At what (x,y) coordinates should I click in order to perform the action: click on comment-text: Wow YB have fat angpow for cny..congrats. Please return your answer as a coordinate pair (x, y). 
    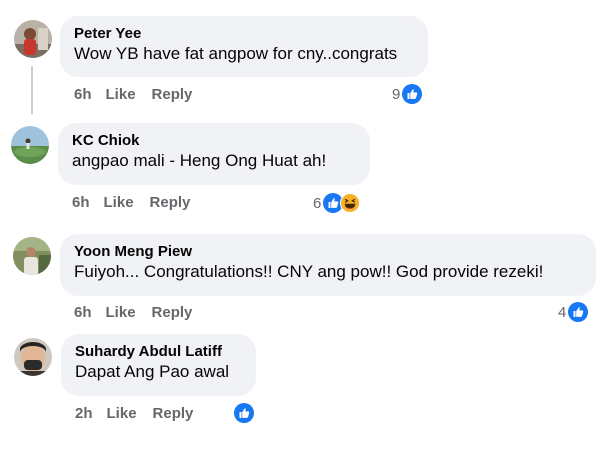
    Looking at the image, I should click on (236, 53).